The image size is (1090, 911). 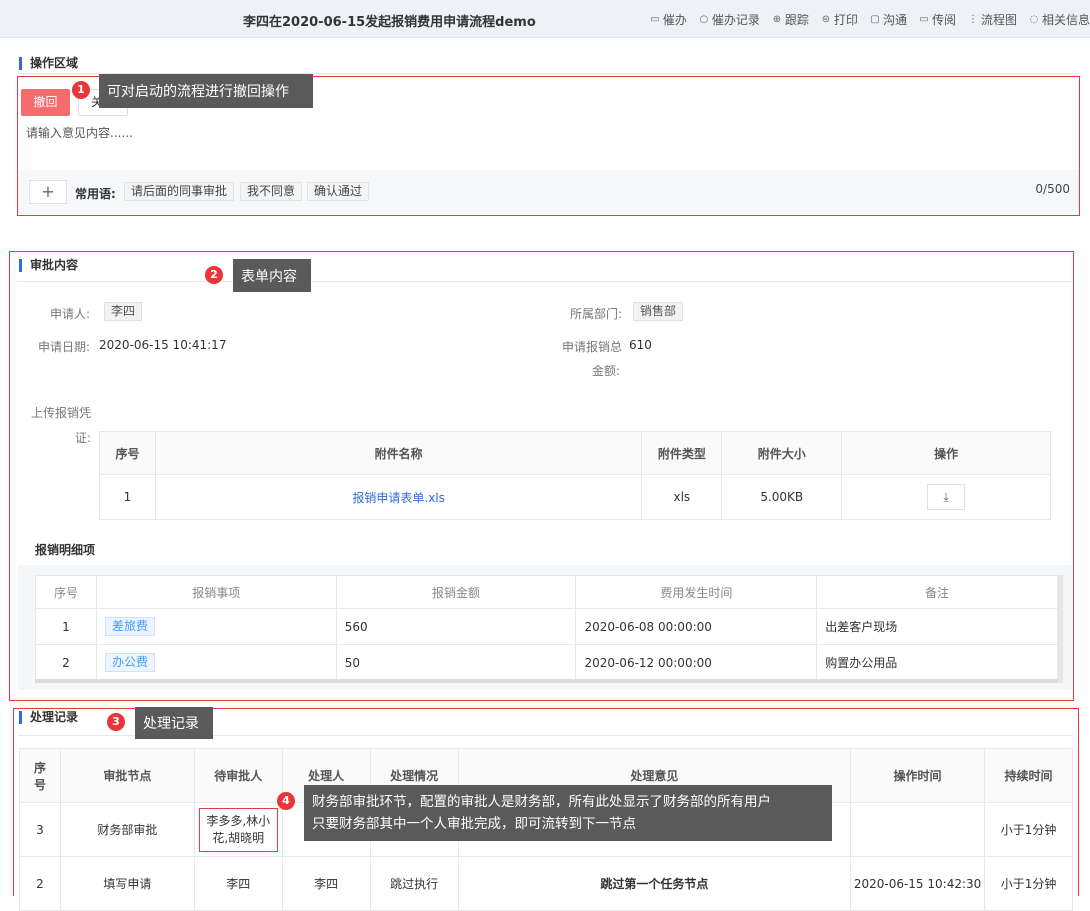 What do you see at coordinates (116, 722) in the screenshot?
I see `callout-3-badge: 3` at bounding box center [116, 722].